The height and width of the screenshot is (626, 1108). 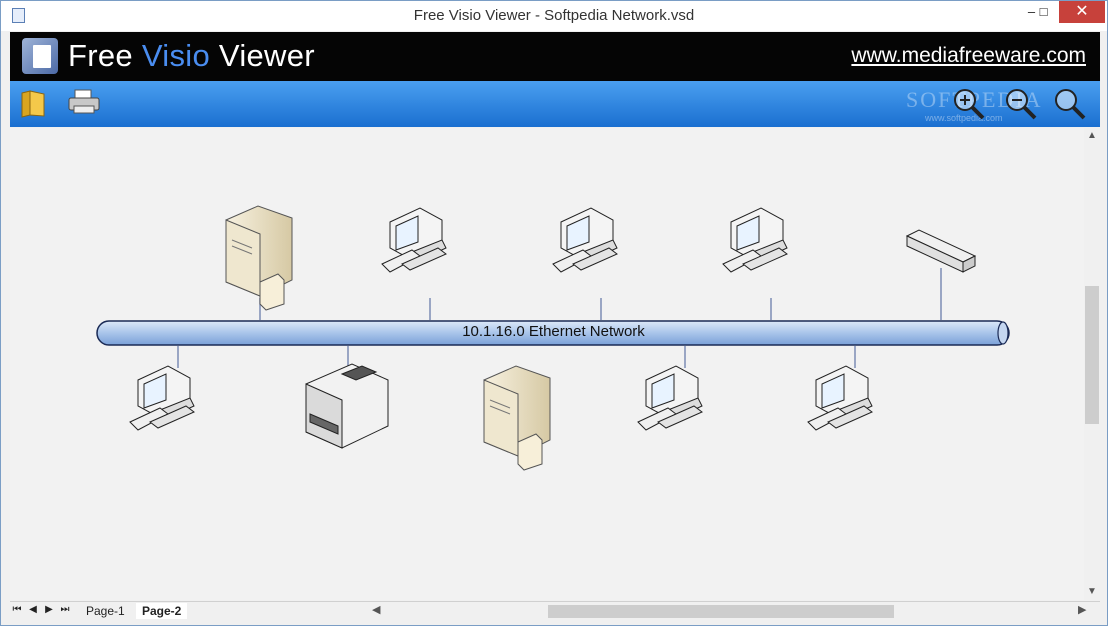 I want to click on horizontal-scroll-thumb, so click(x=721, y=611).